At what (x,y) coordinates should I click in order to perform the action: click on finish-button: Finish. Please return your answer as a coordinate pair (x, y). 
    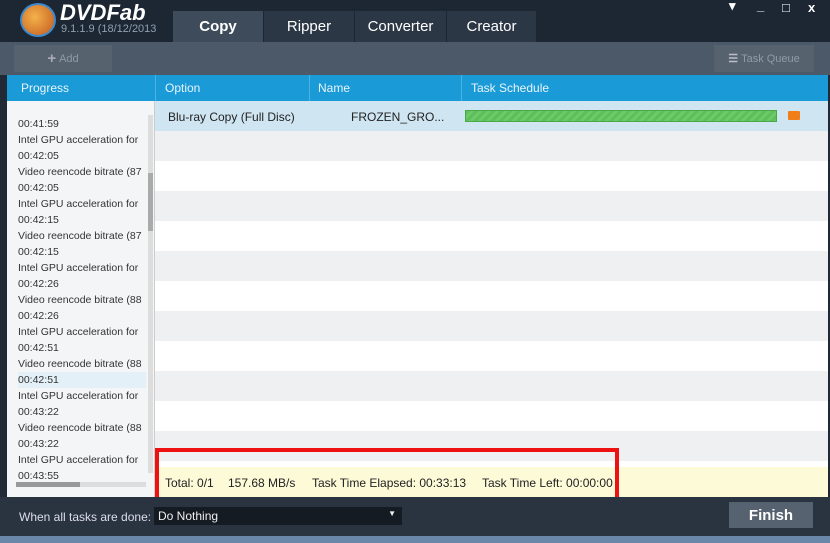
    Looking at the image, I should click on (771, 515).